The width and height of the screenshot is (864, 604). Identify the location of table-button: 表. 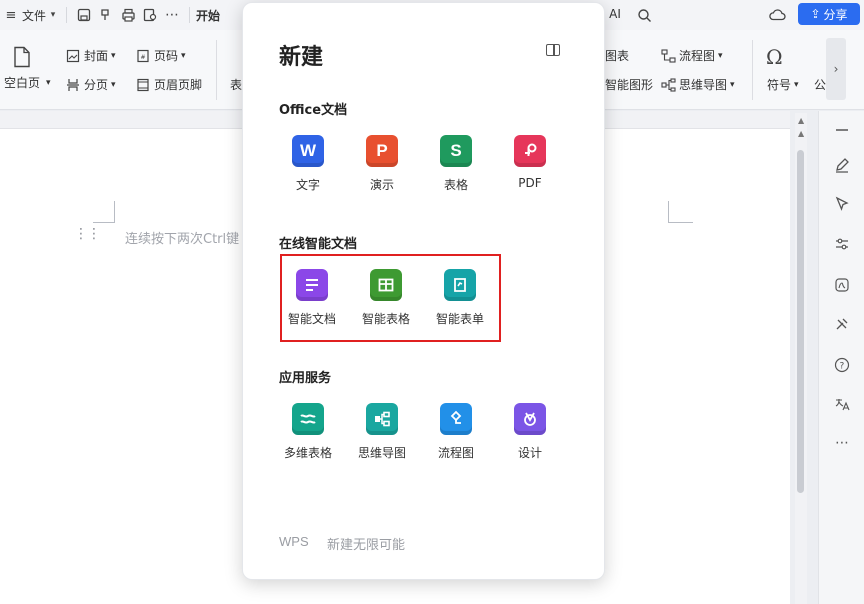
(236, 84).